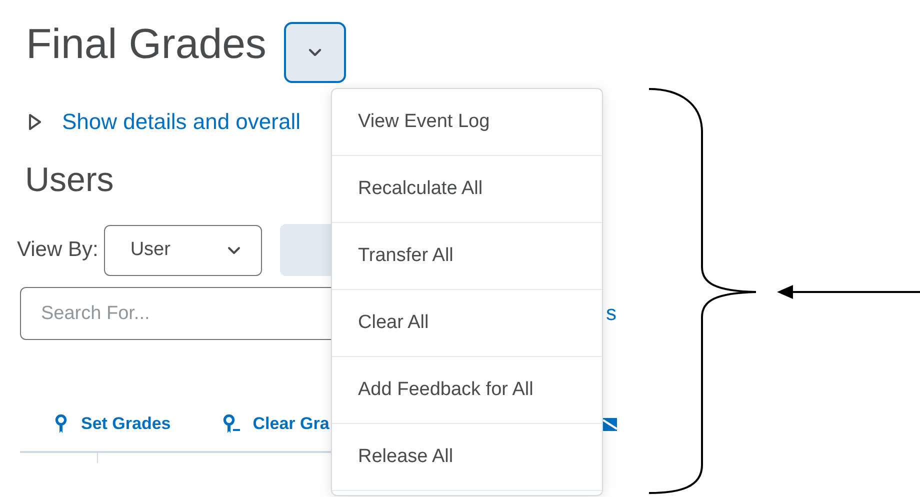 This screenshot has height=497, width=920. What do you see at coordinates (467, 323) in the screenshot?
I see `menu-item: Clear All` at bounding box center [467, 323].